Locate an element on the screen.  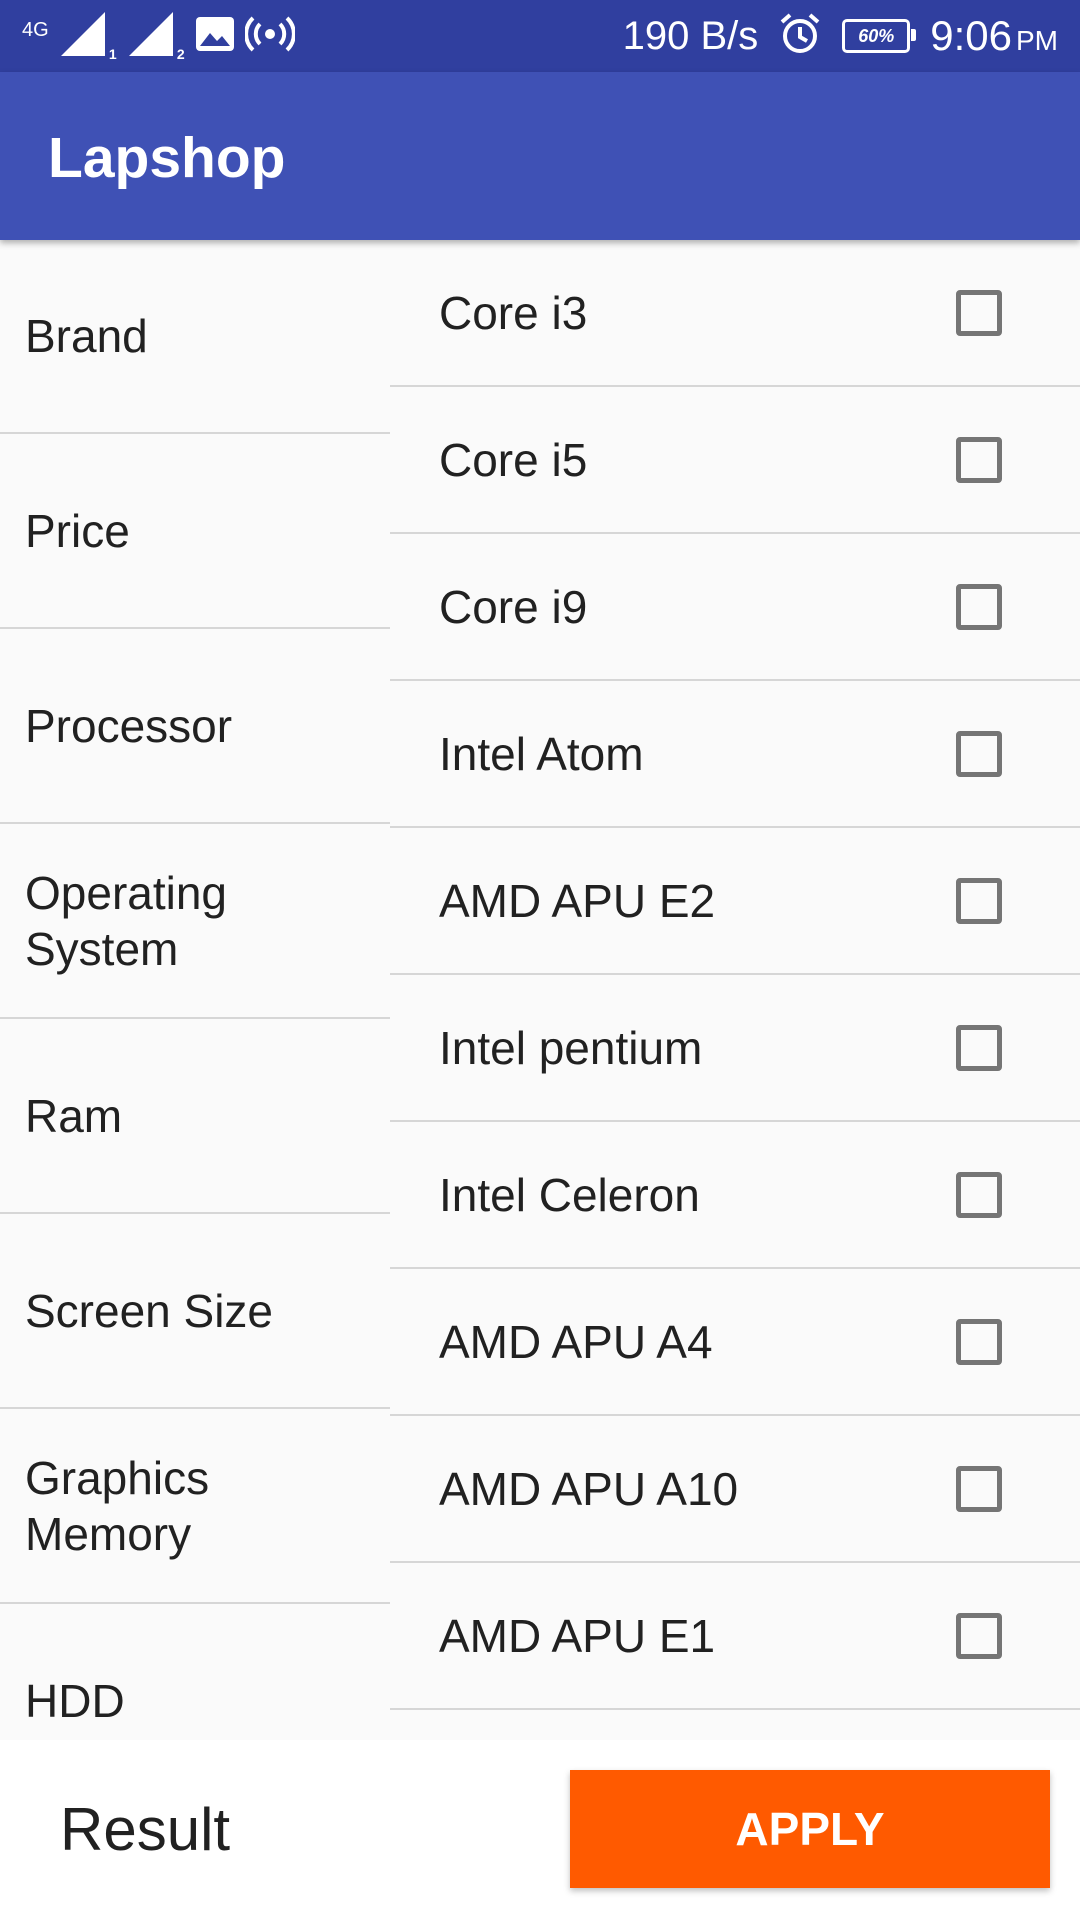
option-label: Core i5 is located at coordinates (513, 459).